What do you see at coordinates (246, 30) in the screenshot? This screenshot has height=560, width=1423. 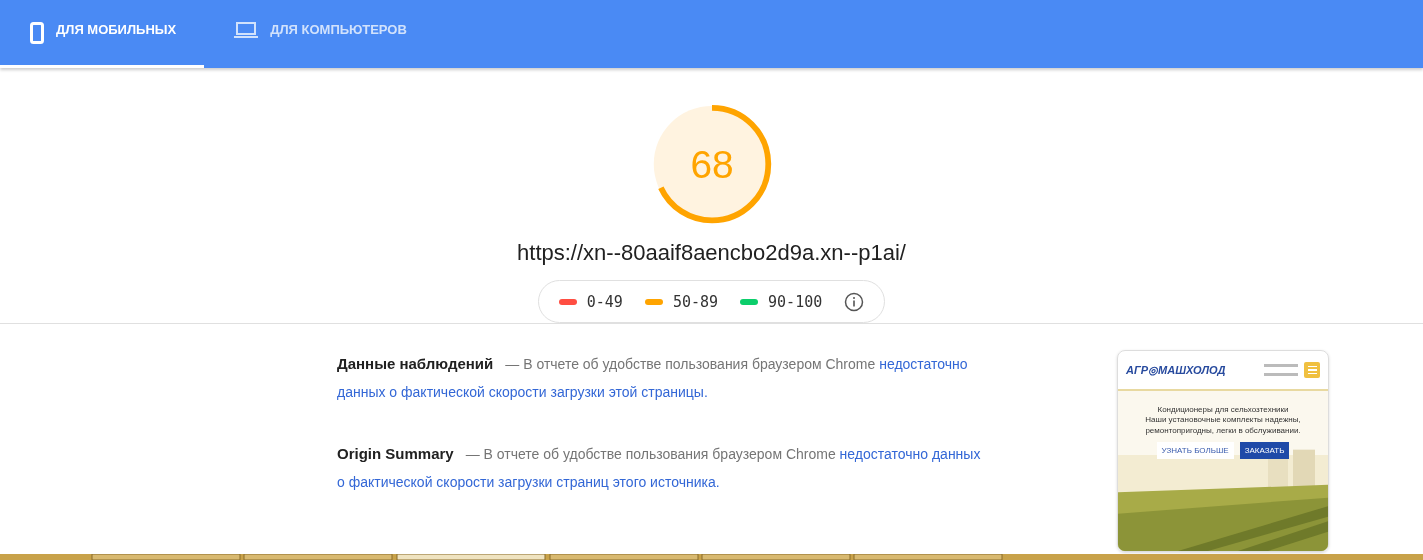 I see `laptop-icon` at bounding box center [246, 30].